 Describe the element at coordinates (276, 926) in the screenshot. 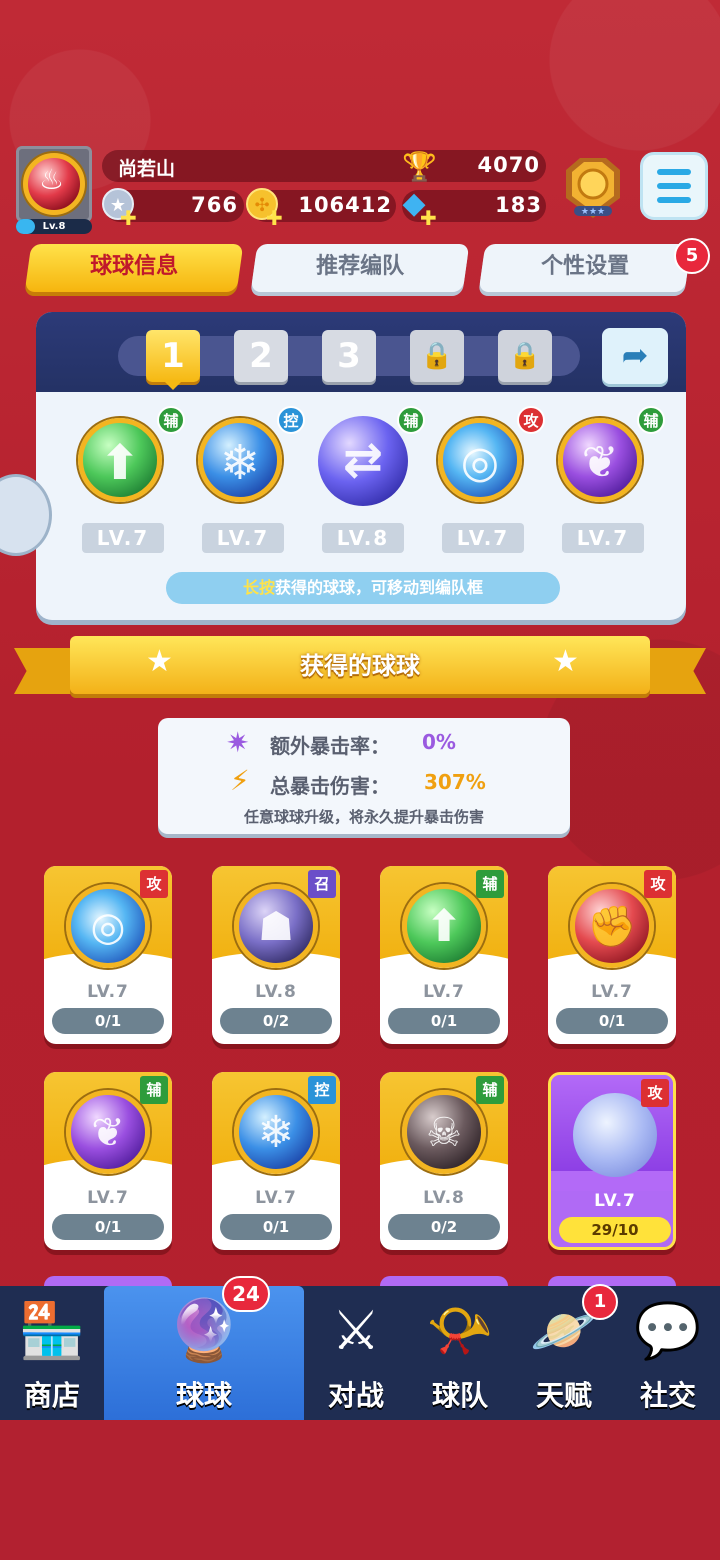

I see `ghost-ball-icon: ☗` at that location.